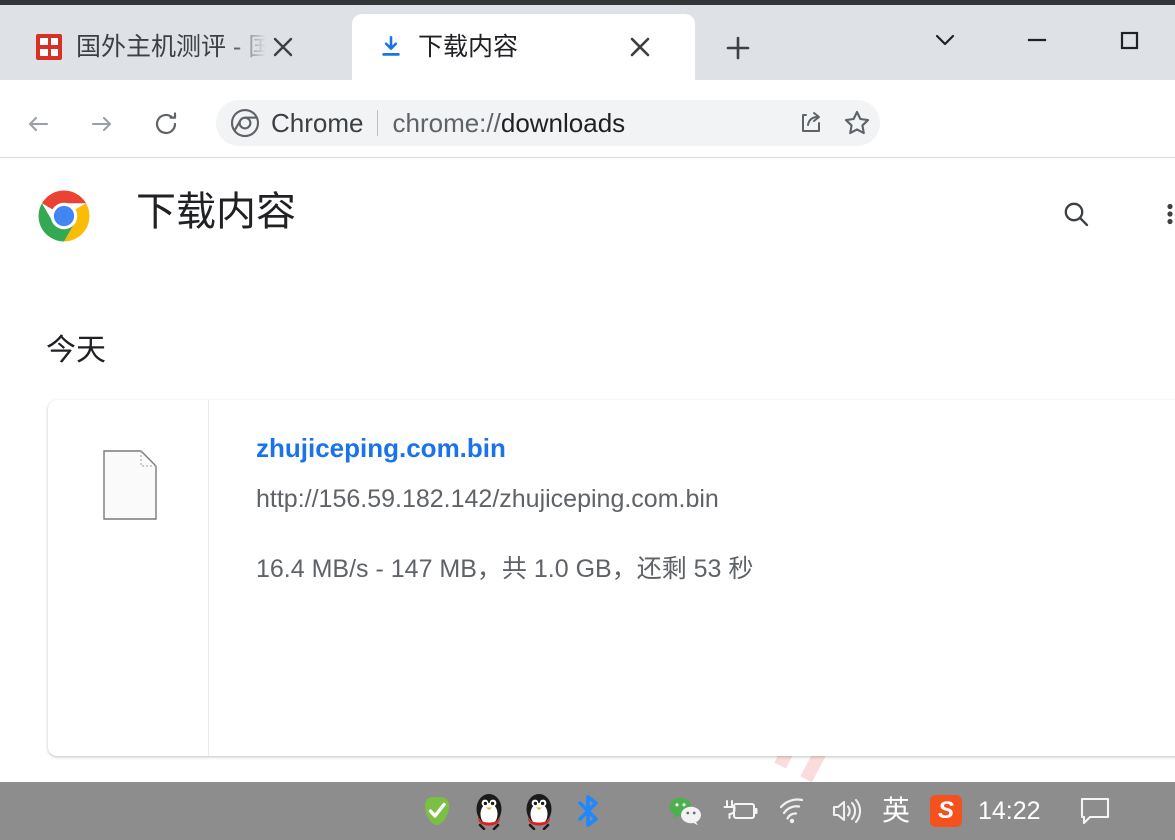 This screenshot has width=1175, height=840. Describe the element at coordinates (1160, 214) in the screenshot. I see `more-vertical-icon` at that location.